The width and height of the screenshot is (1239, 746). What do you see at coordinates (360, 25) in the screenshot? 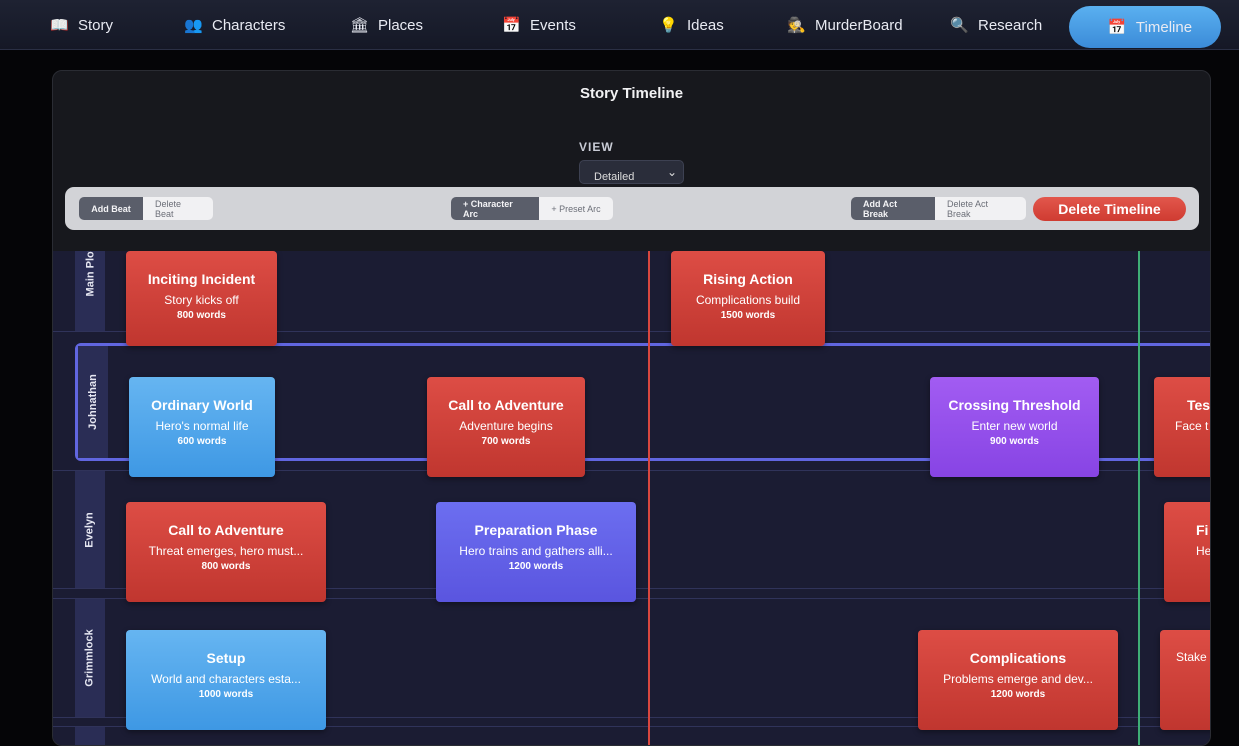
I see `building-icon: 🏛` at bounding box center [360, 25].